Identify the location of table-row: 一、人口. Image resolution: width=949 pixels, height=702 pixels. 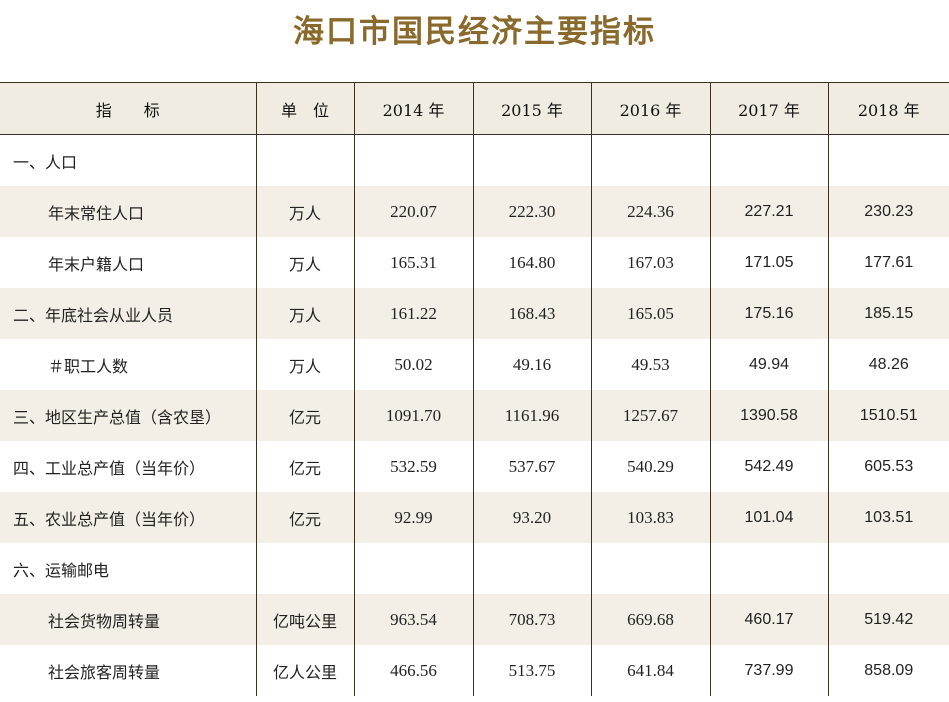
(474, 160).